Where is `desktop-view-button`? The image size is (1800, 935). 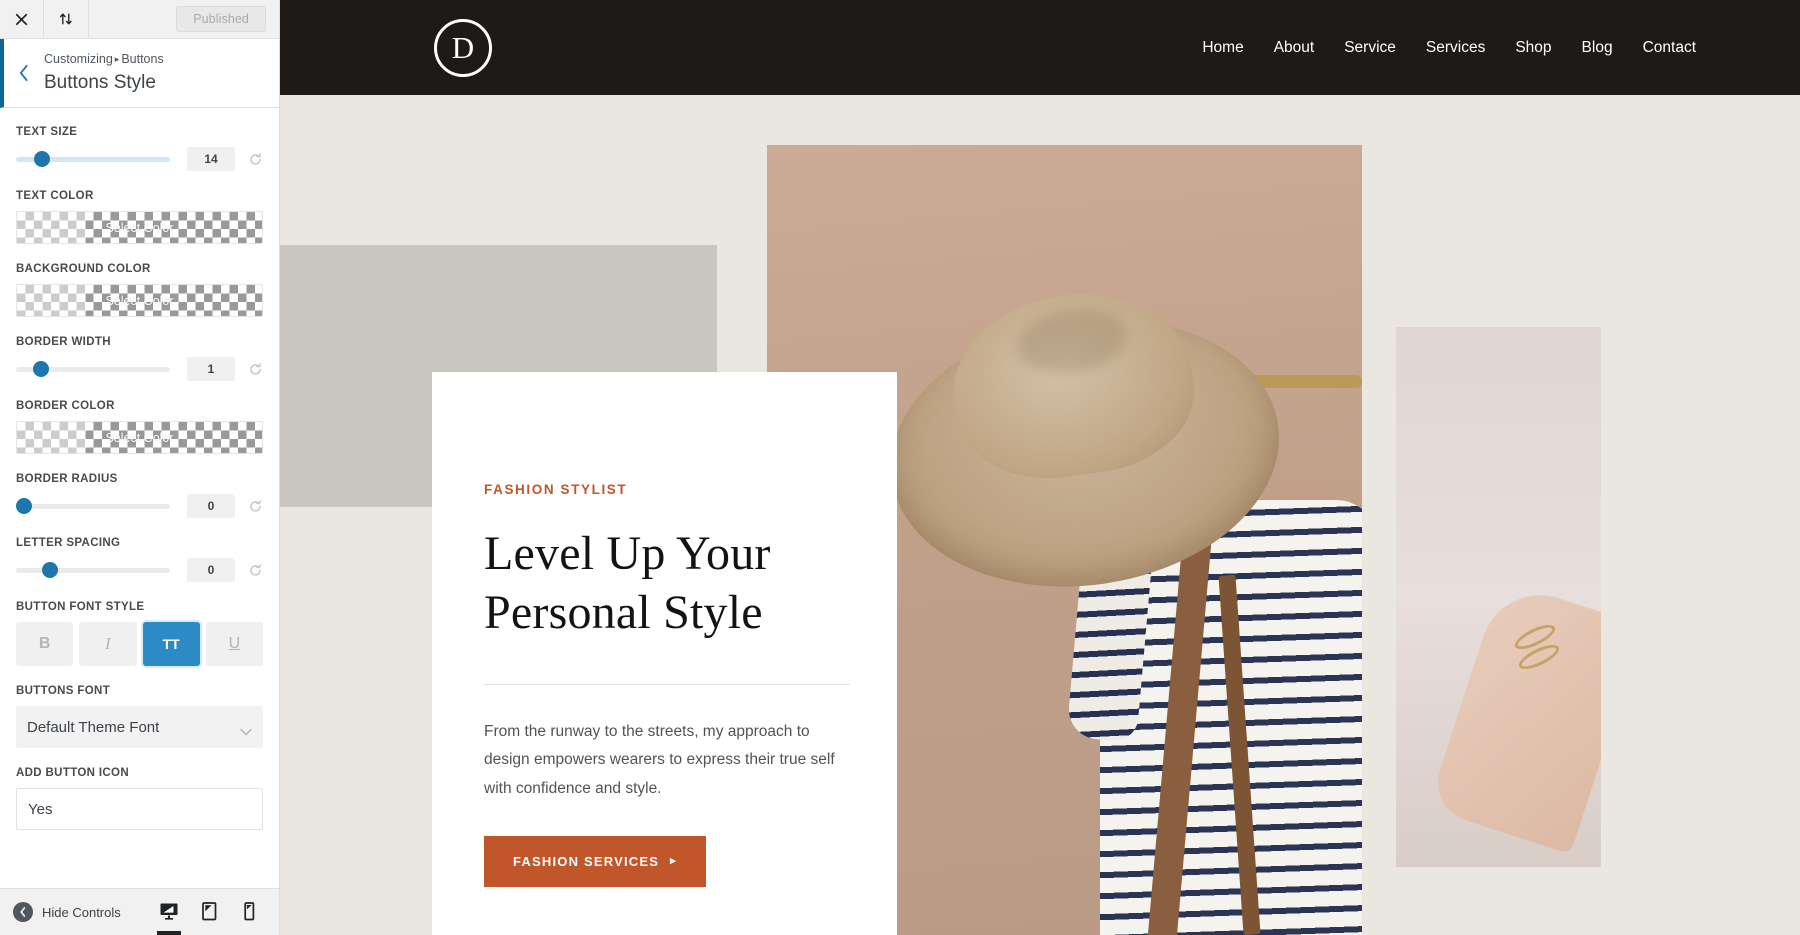
desktop-view-button is located at coordinates (169, 914).